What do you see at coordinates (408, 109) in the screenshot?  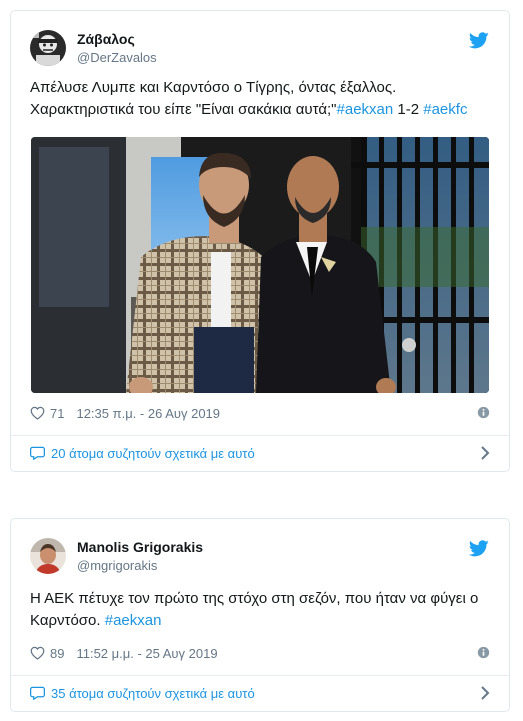 I see `tweet-text-segment: 1-2` at bounding box center [408, 109].